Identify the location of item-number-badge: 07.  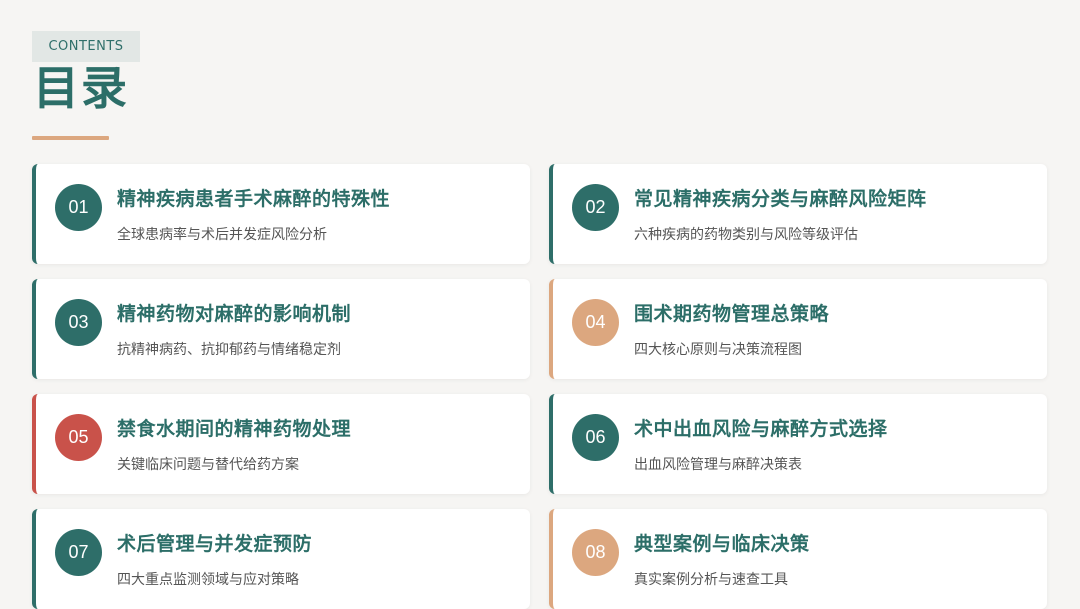
(78, 552).